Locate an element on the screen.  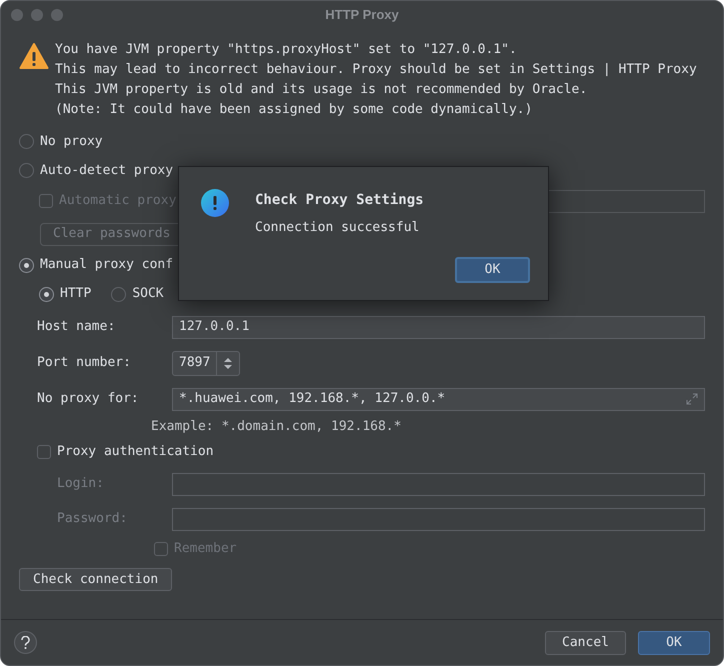
zoom-window-control is located at coordinates (57, 15).